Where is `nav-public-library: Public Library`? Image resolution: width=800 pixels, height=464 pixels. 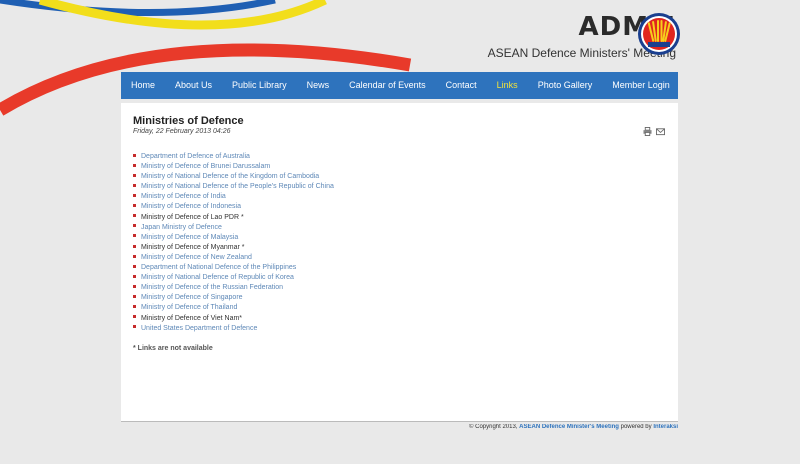
nav-public-library: Public Library is located at coordinates (259, 85).